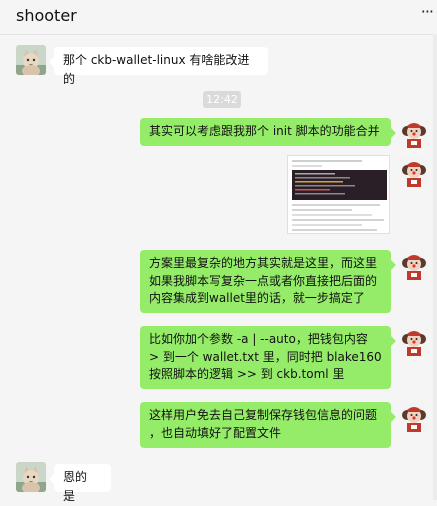  What do you see at coordinates (435, 267) in the screenshot?
I see `scrollbar` at bounding box center [435, 267].